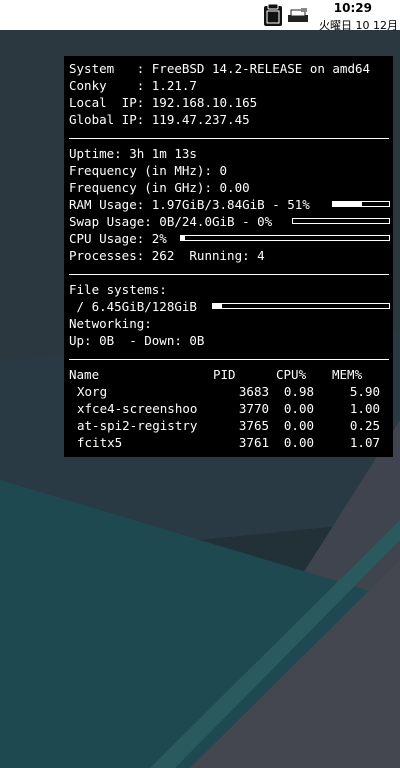  Describe the element at coordinates (159, 119) in the screenshot. I see `global-ip: Global IP: 119.47.237.45` at that location.